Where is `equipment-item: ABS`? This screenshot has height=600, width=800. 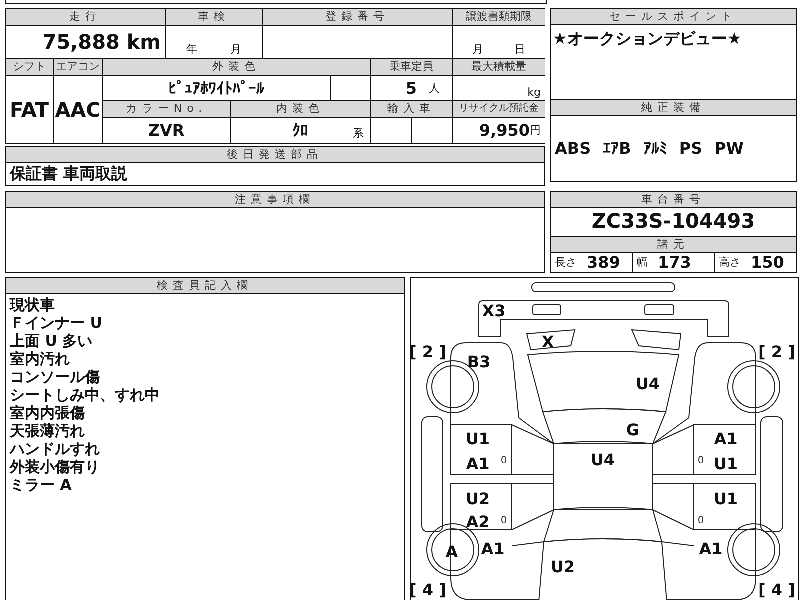 equipment-item: ABS is located at coordinates (573, 148).